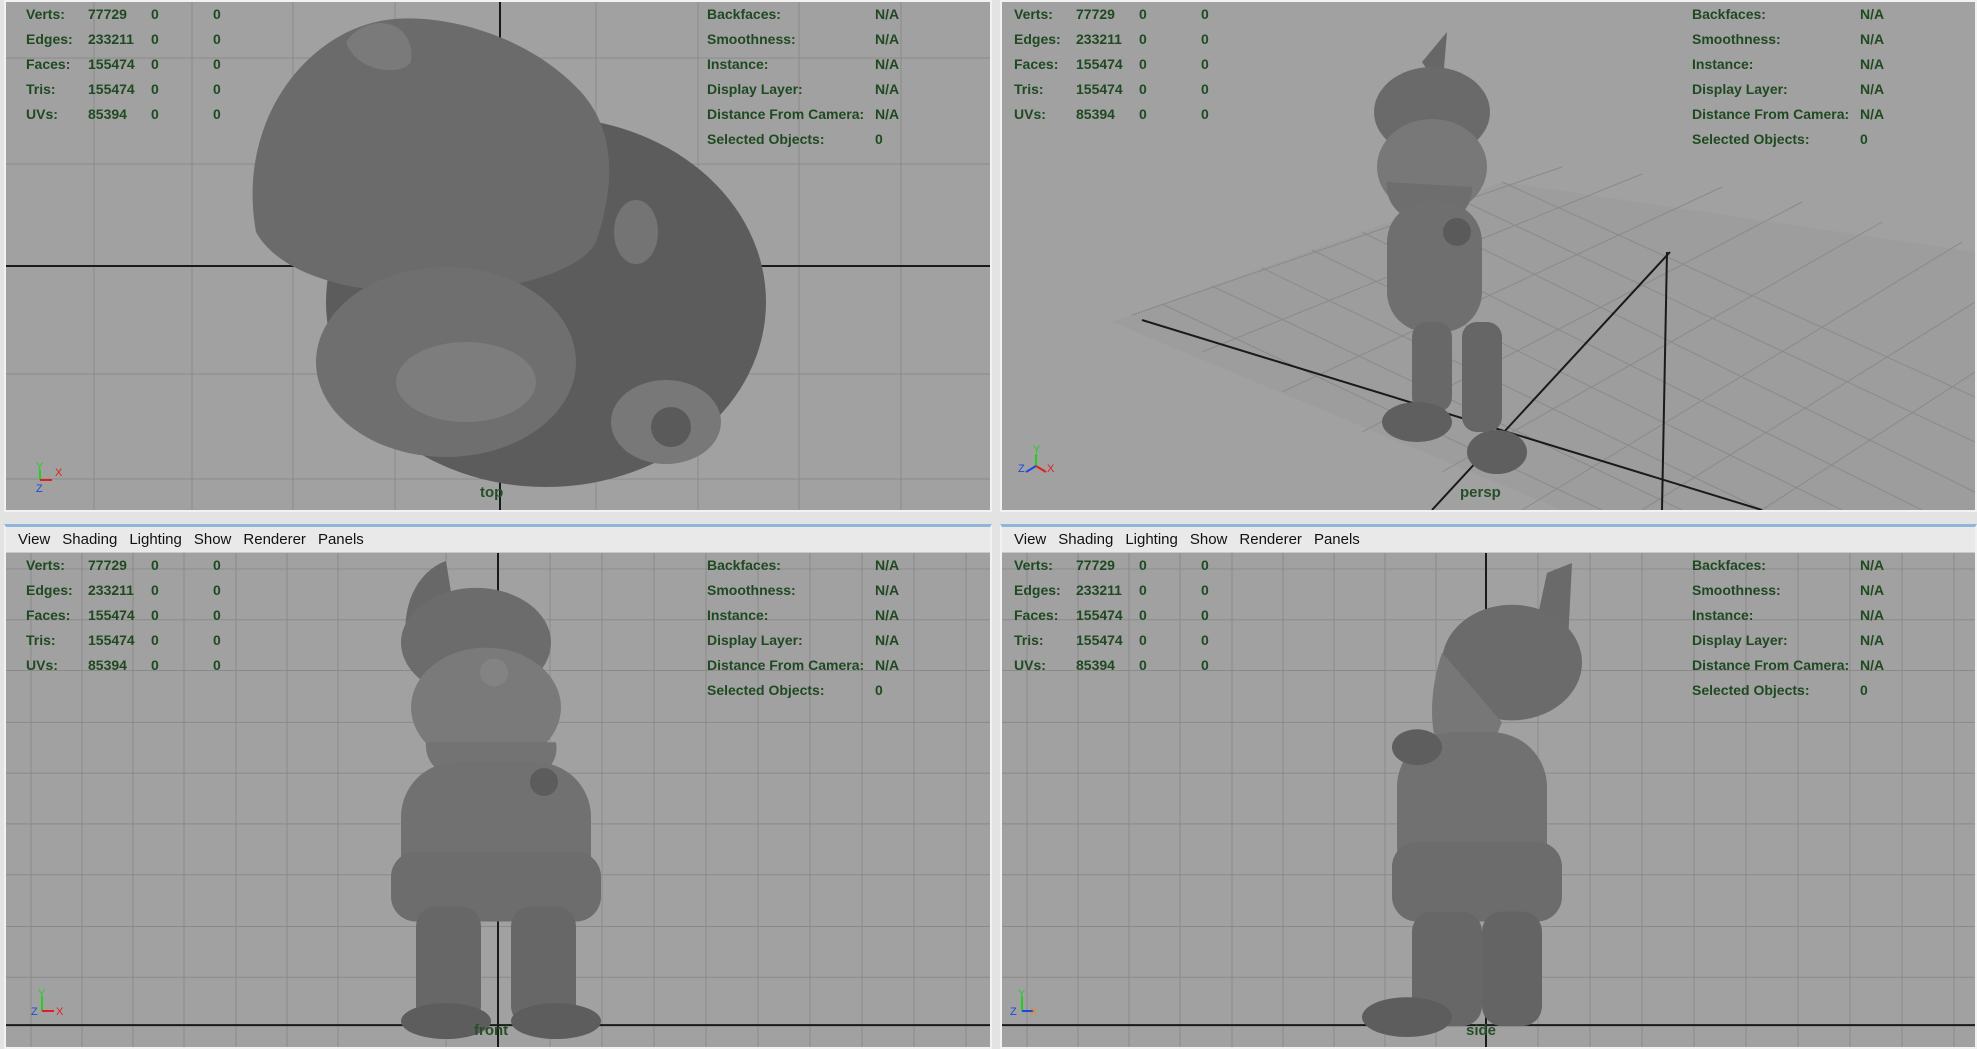  I want to click on gnome-model-top, so click(509, 252).